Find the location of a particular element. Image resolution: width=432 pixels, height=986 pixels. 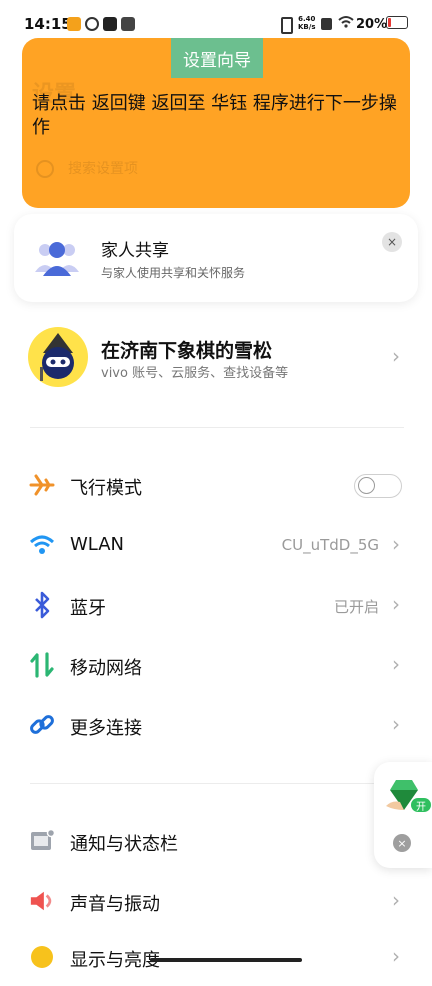

battery-icon is located at coordinates (397, 22).